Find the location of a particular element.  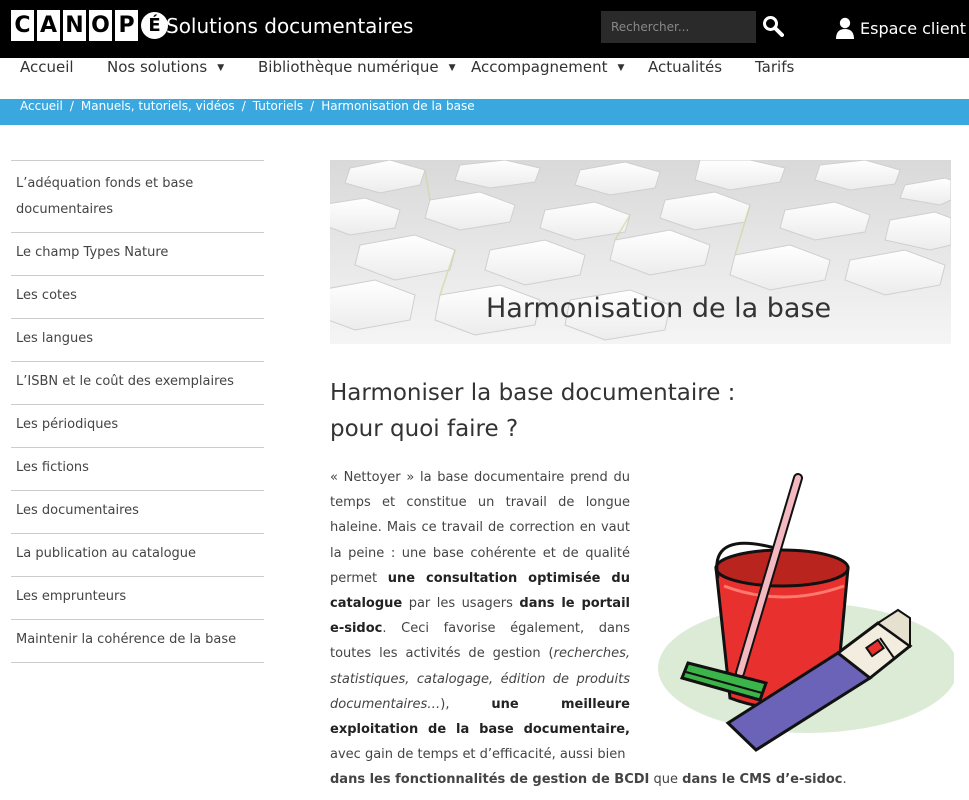

breadcrumb-link: Tutoriels is located at coordinates (278, 106).